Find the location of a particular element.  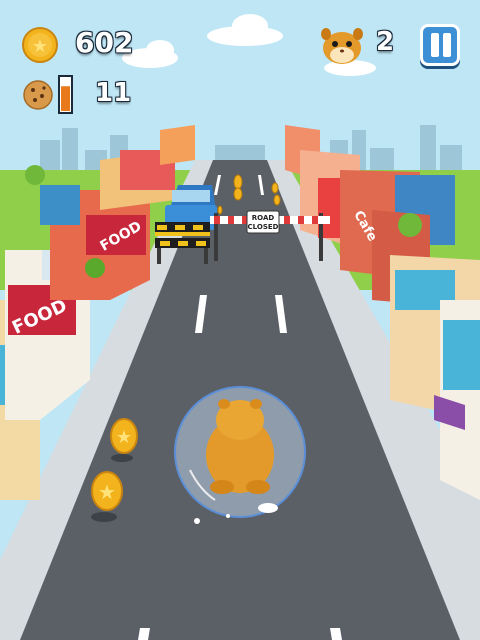

road-closed-sign-line1: ROAD is located at coordinates (263, 218).